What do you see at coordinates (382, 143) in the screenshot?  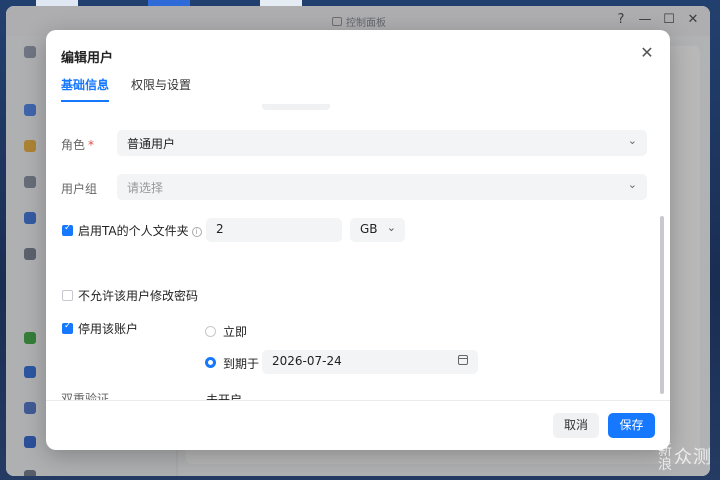 I see `role-select: 普通用户 ⌄` at bounding box center [382, 143].